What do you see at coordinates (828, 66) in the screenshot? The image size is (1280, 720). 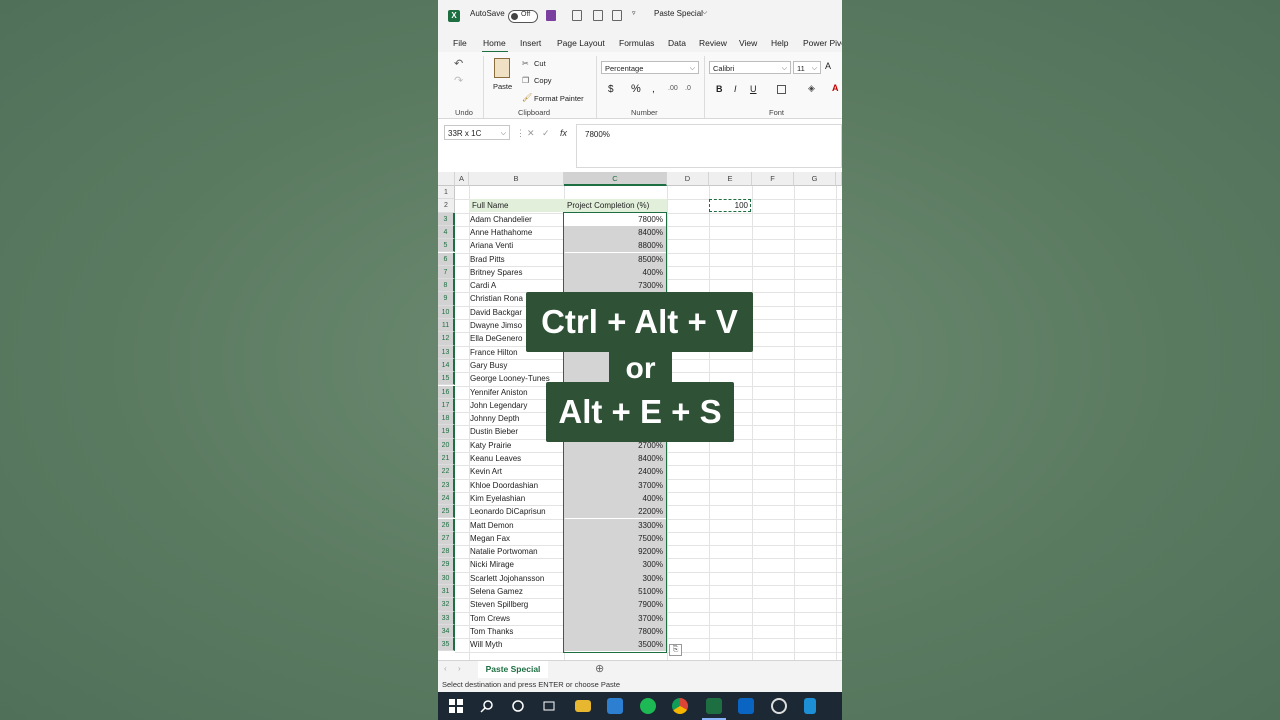 I see `increase-font-size-icon: A` at bounding box center [828, 66].